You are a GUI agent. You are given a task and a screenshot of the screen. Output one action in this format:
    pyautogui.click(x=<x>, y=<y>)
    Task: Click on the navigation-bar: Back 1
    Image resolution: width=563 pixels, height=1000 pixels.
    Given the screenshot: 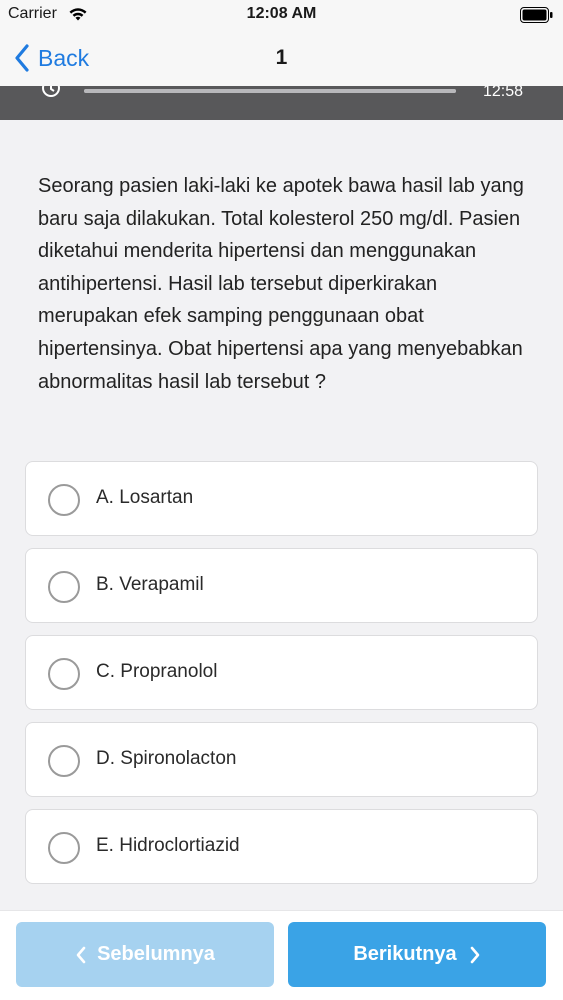 What is the action you would take?
    pyautogui.click(x=281, y=58)
    